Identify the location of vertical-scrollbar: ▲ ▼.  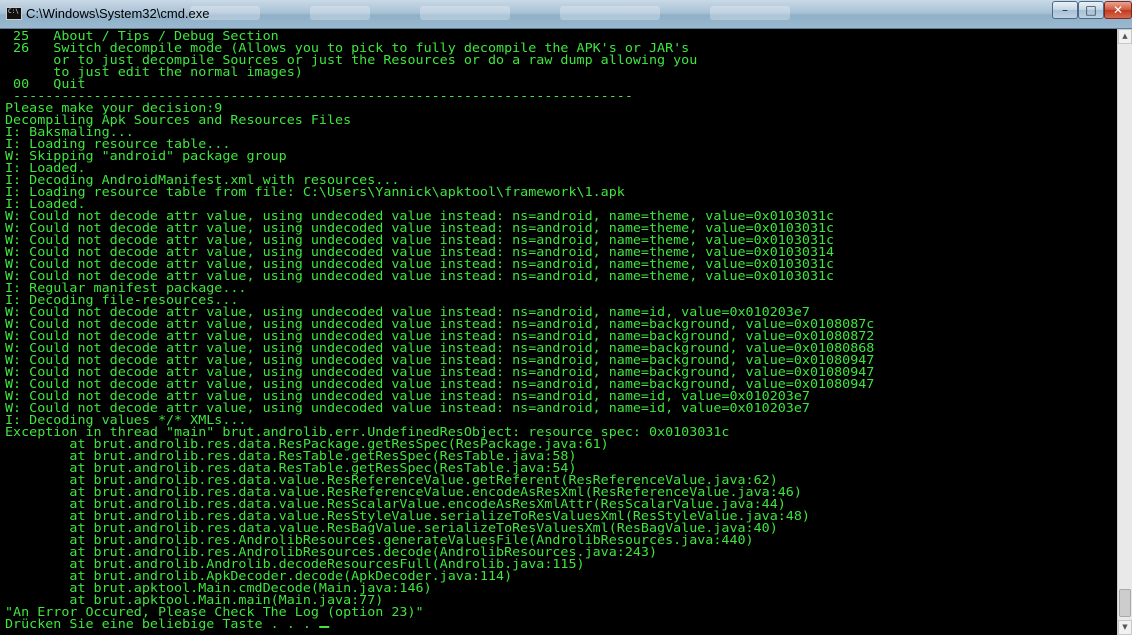
(1124, 332).